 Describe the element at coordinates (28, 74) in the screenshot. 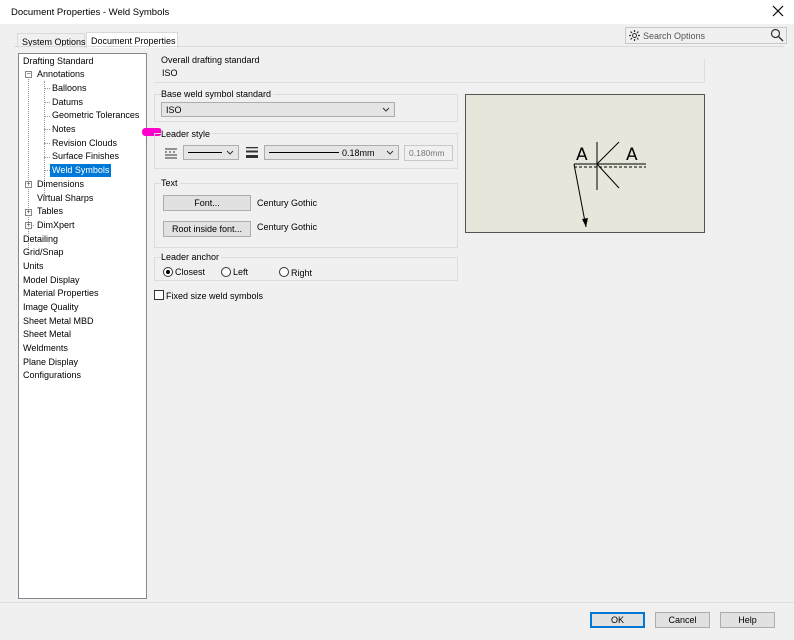

I see `collapse-icon: −` at that location.